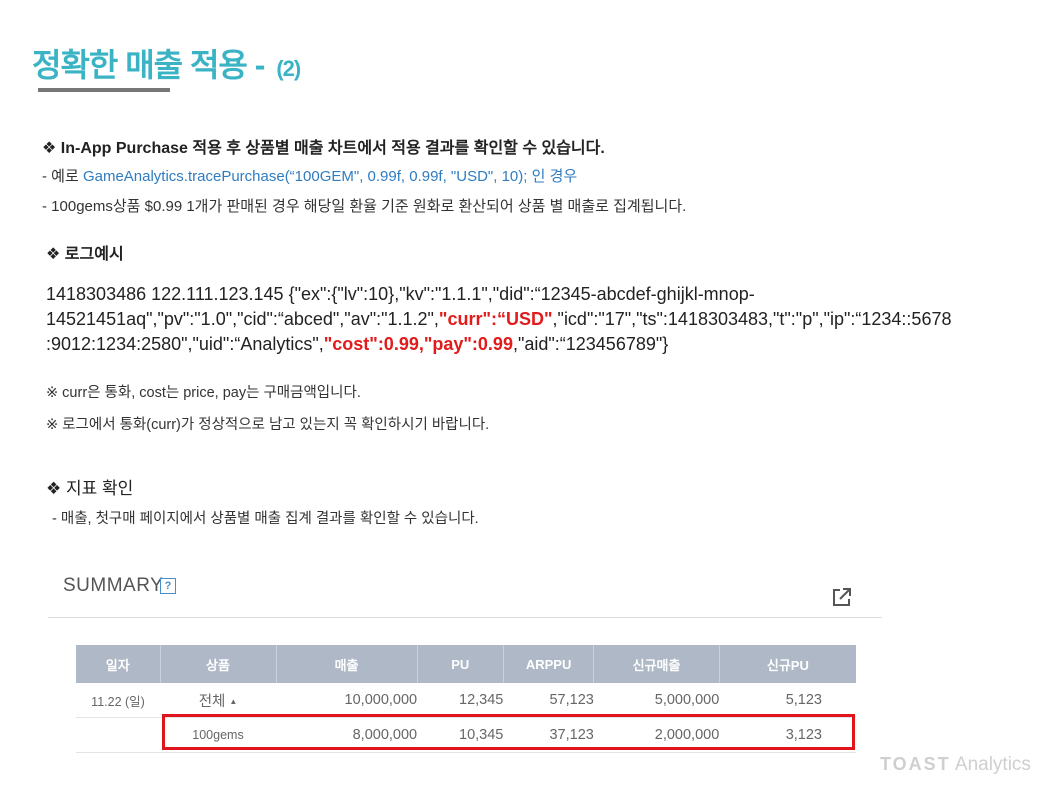 This screenshot has height=794, width=1058. What do you see at coordinates (495, 319) in the screenshot?
I see `log-curr-highlight: "curr":“USD"` at bounding box center [495, 319].